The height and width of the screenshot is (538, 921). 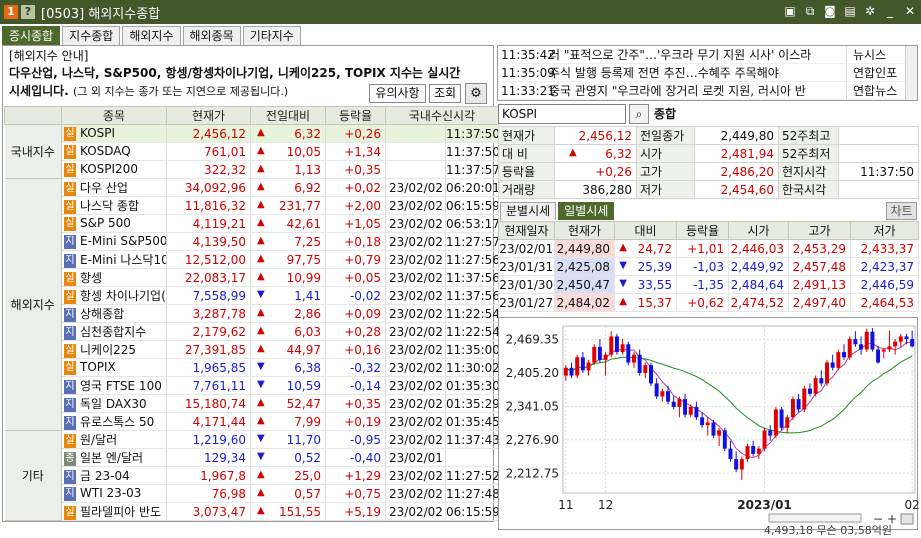 What do you see at coordinates (114, 277) in the screenshot?
I see `name-cell: 실 항셍` at bounding box center [114, 277].